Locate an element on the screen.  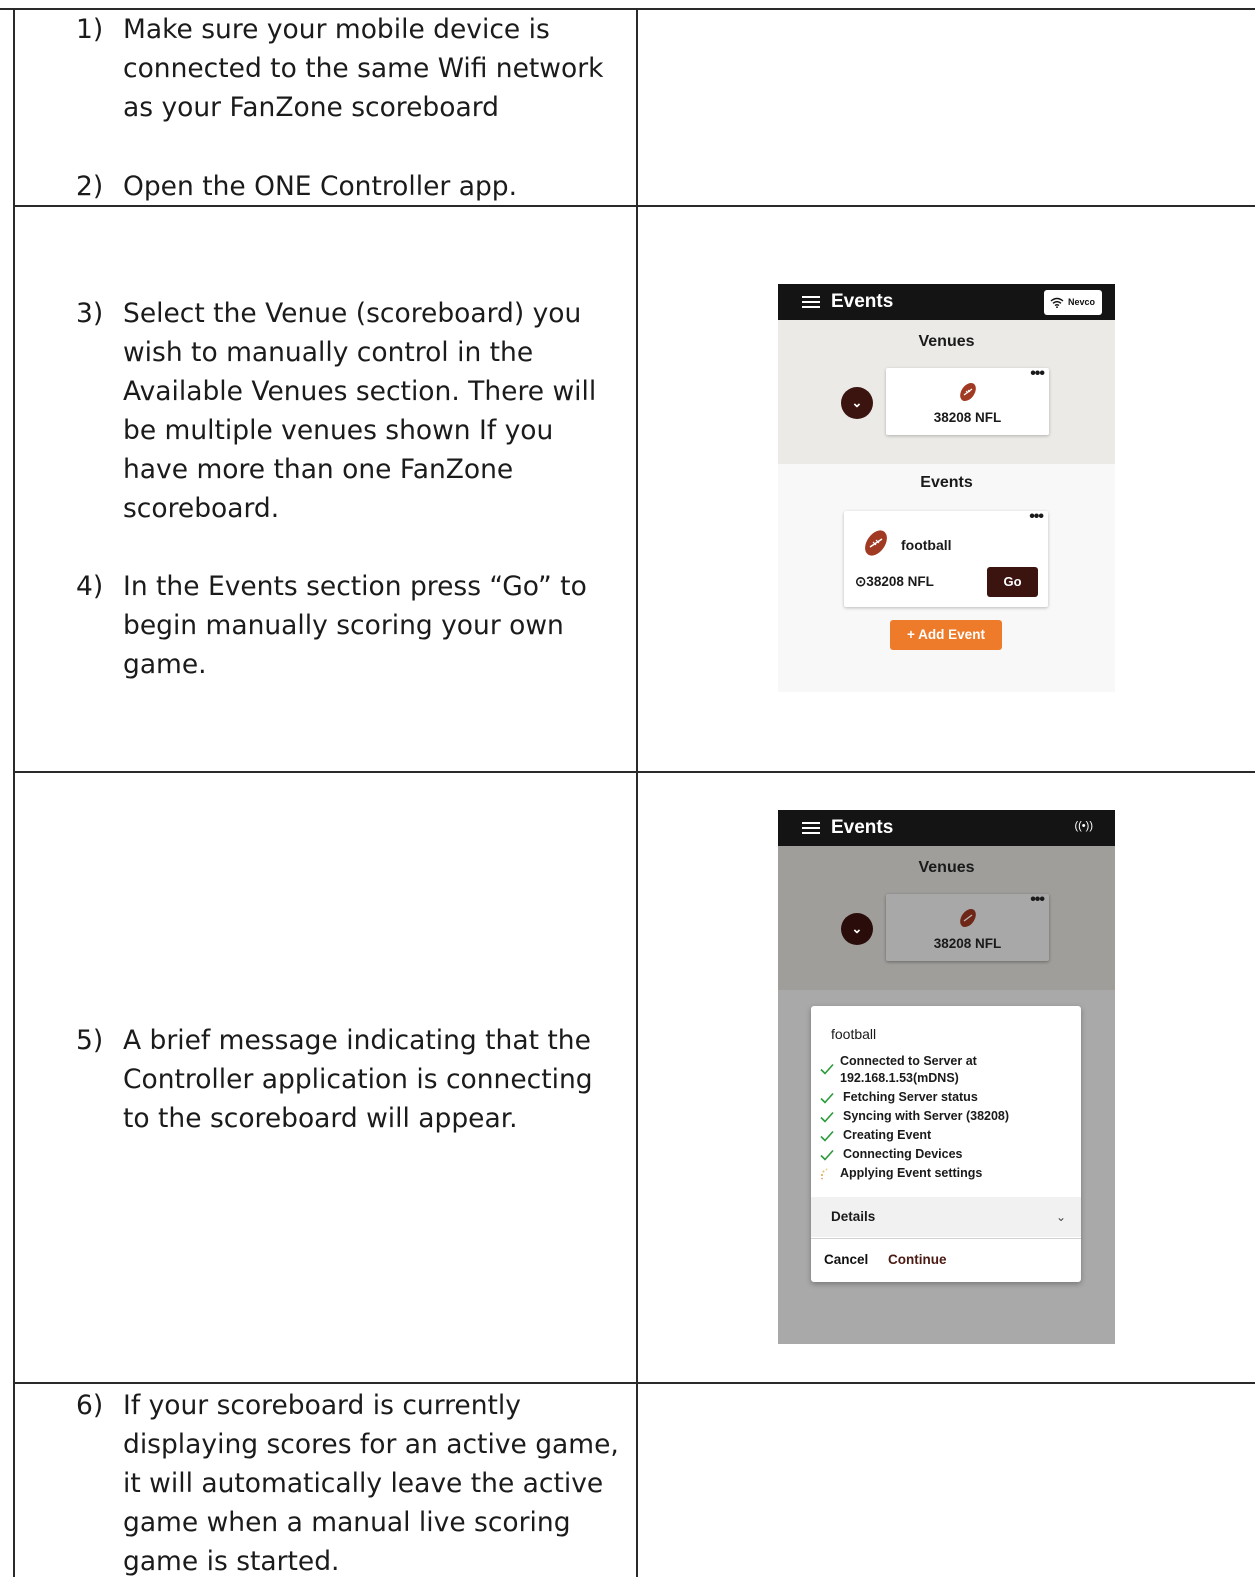
status-label: Creating Event is located at coordinates (887, 1135).